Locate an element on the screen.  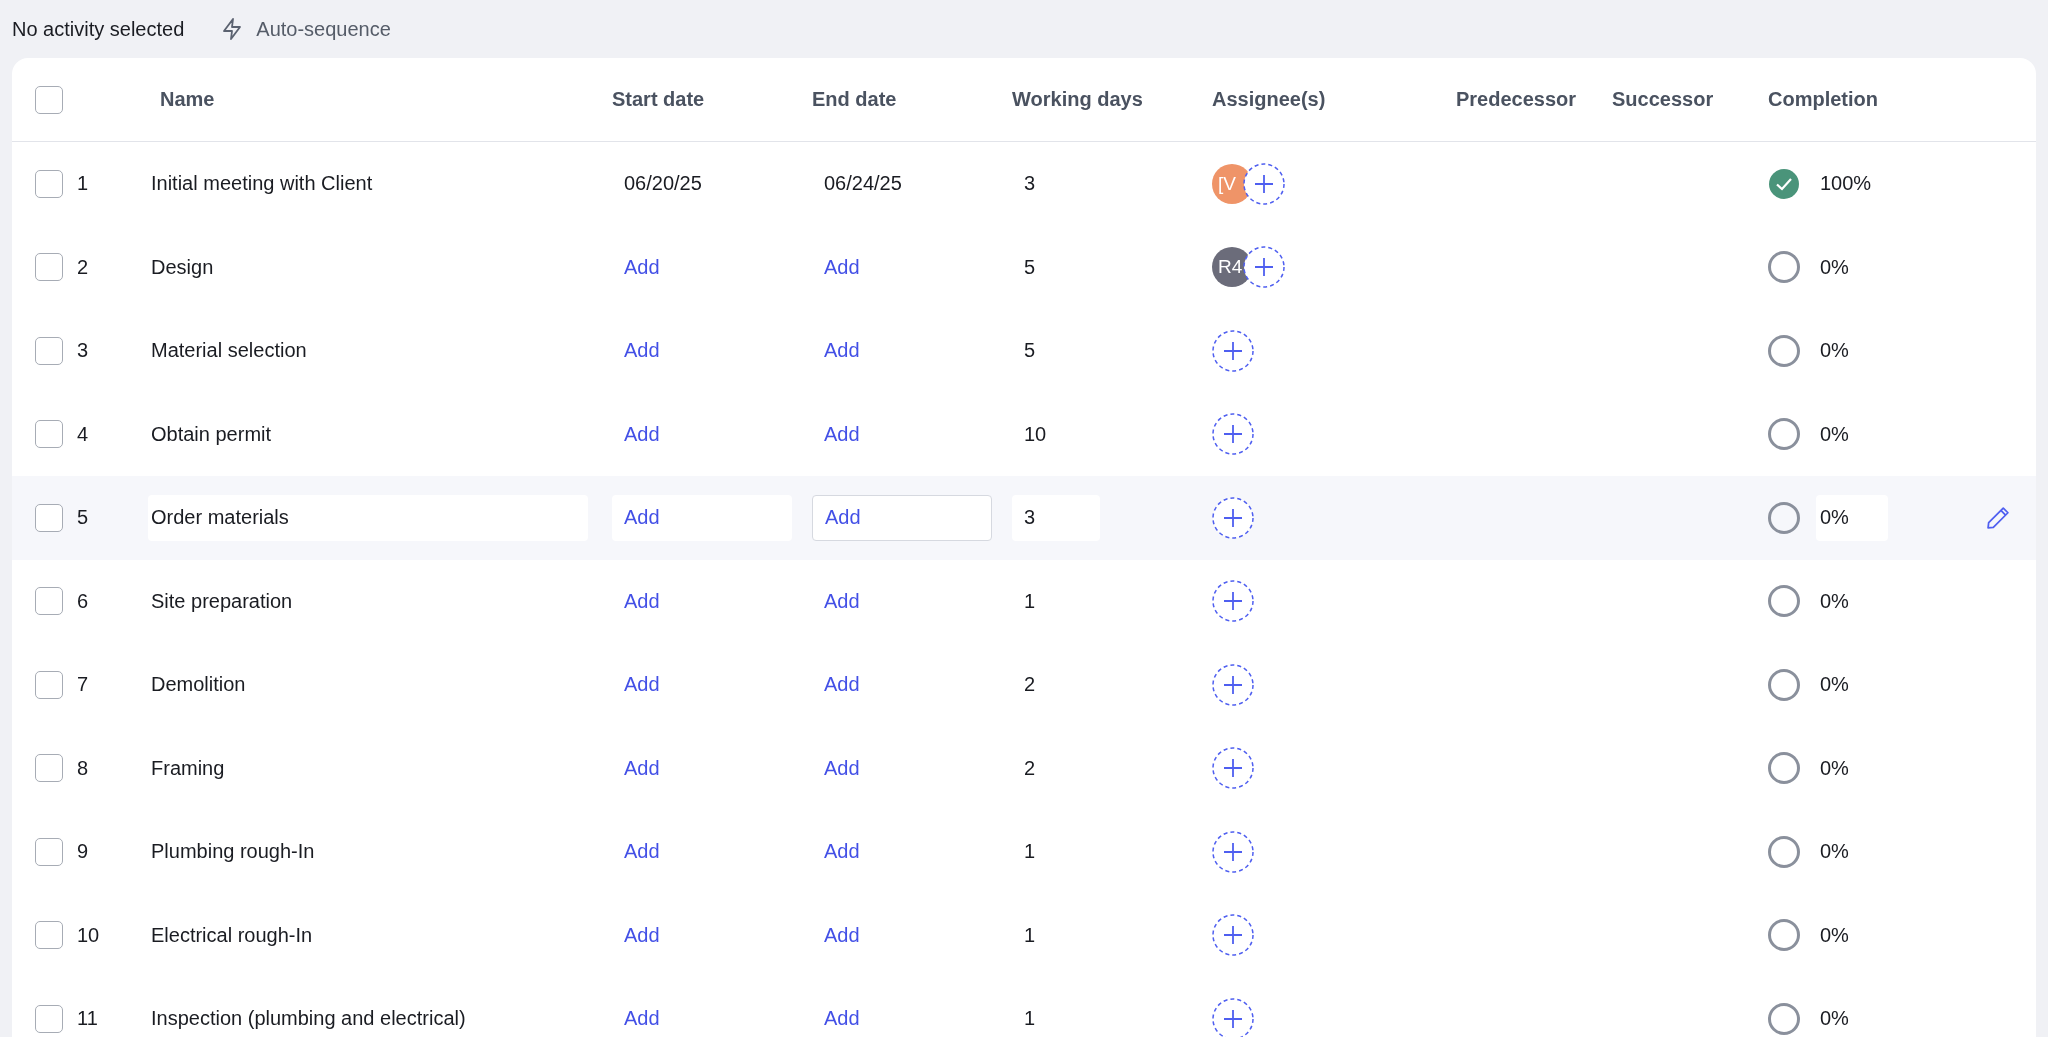
select-all-checkbox is located at coordinates (49, 99).